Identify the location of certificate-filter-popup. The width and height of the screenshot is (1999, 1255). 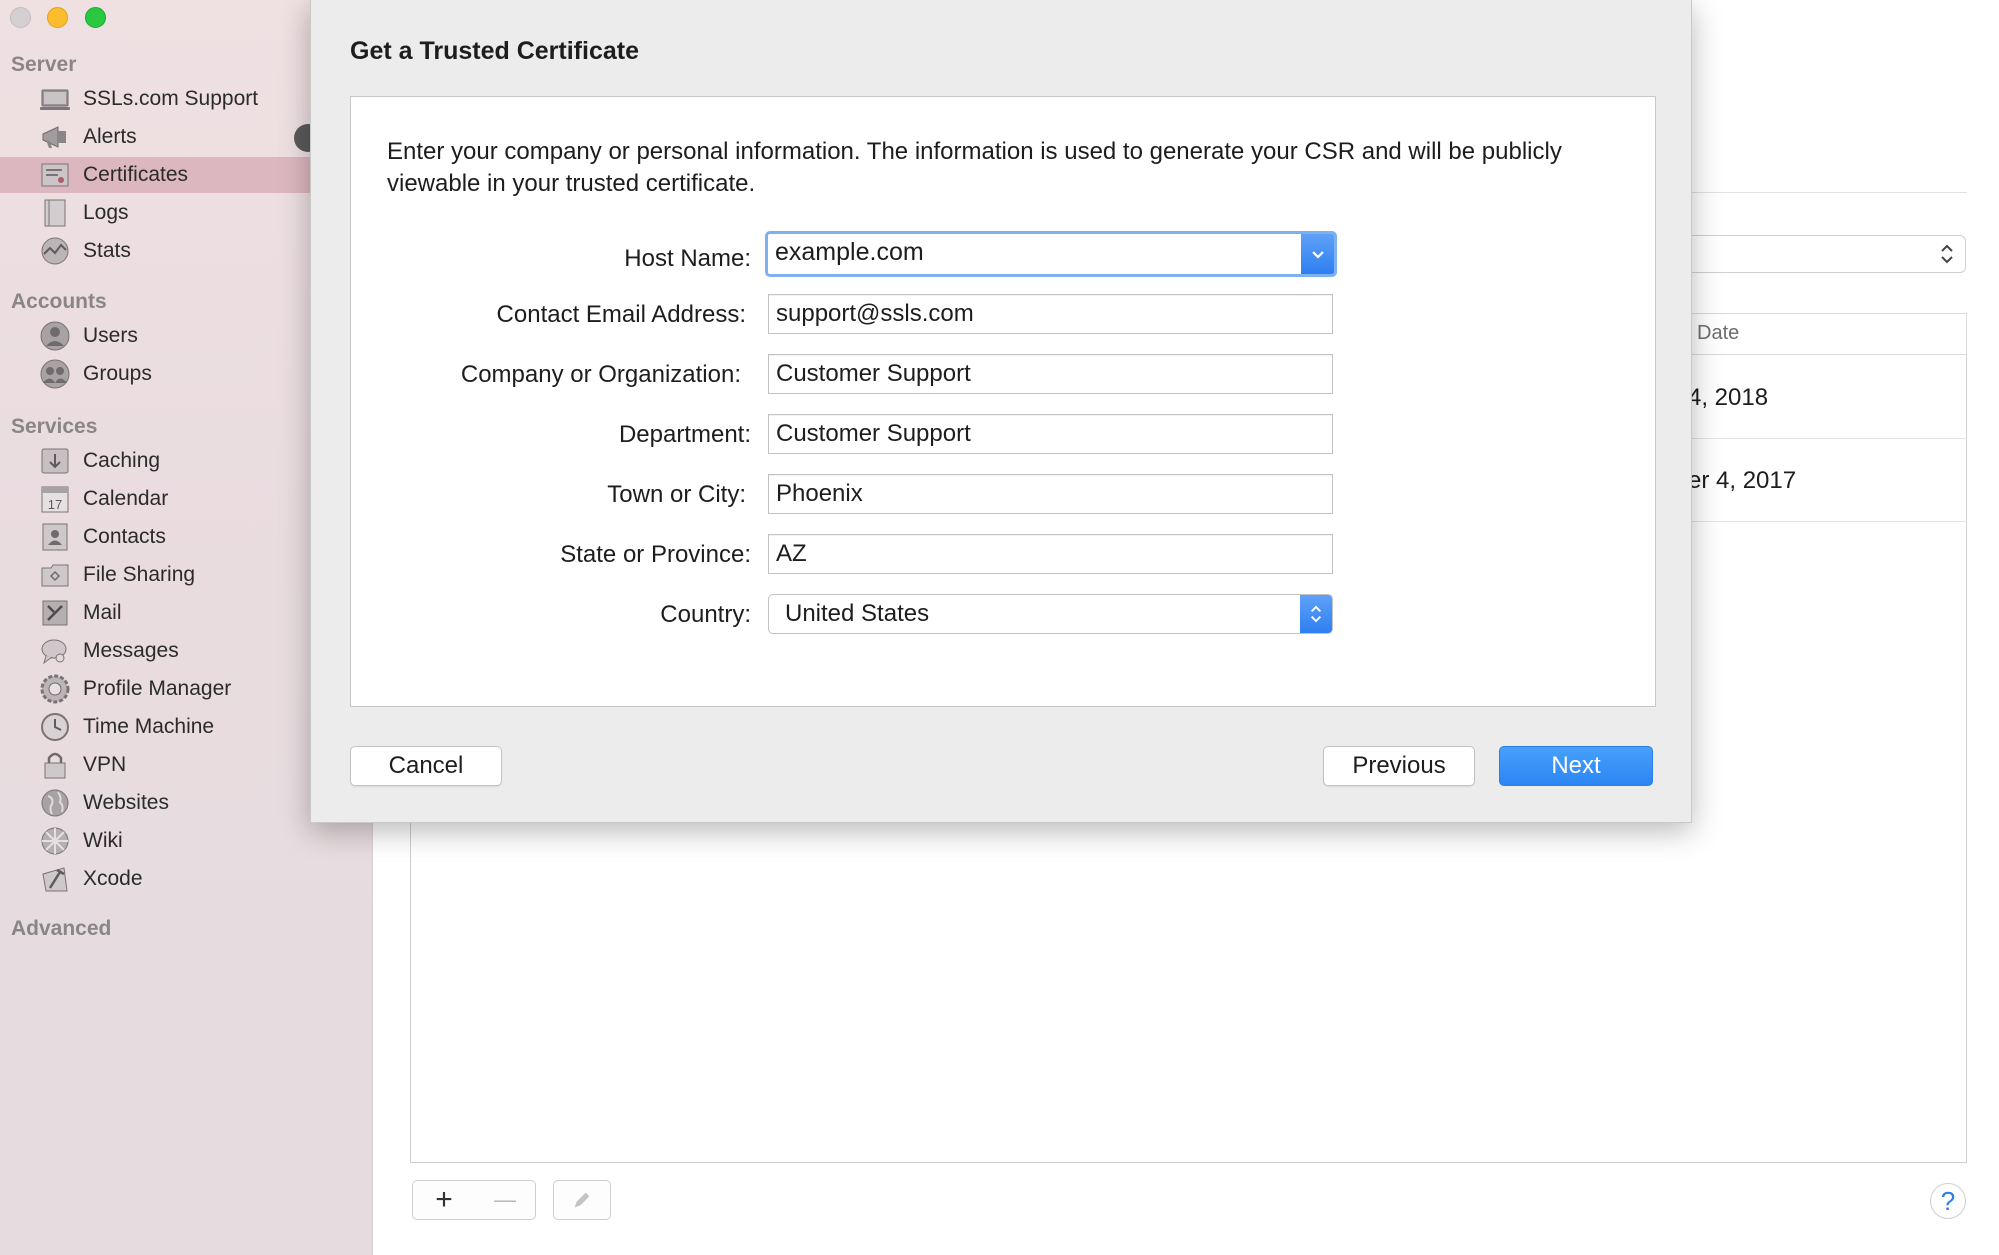
(1829, 254).